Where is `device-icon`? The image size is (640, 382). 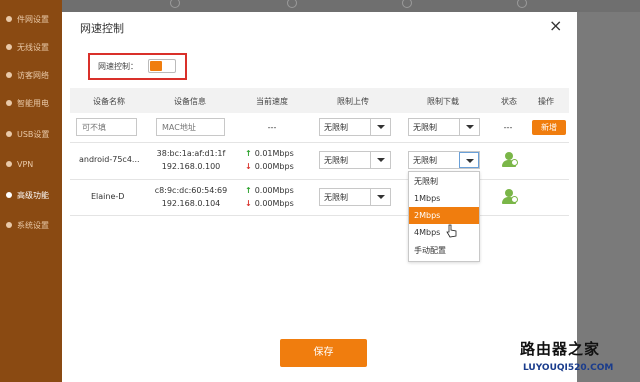 device-icon is located at coordinates (407, 4).